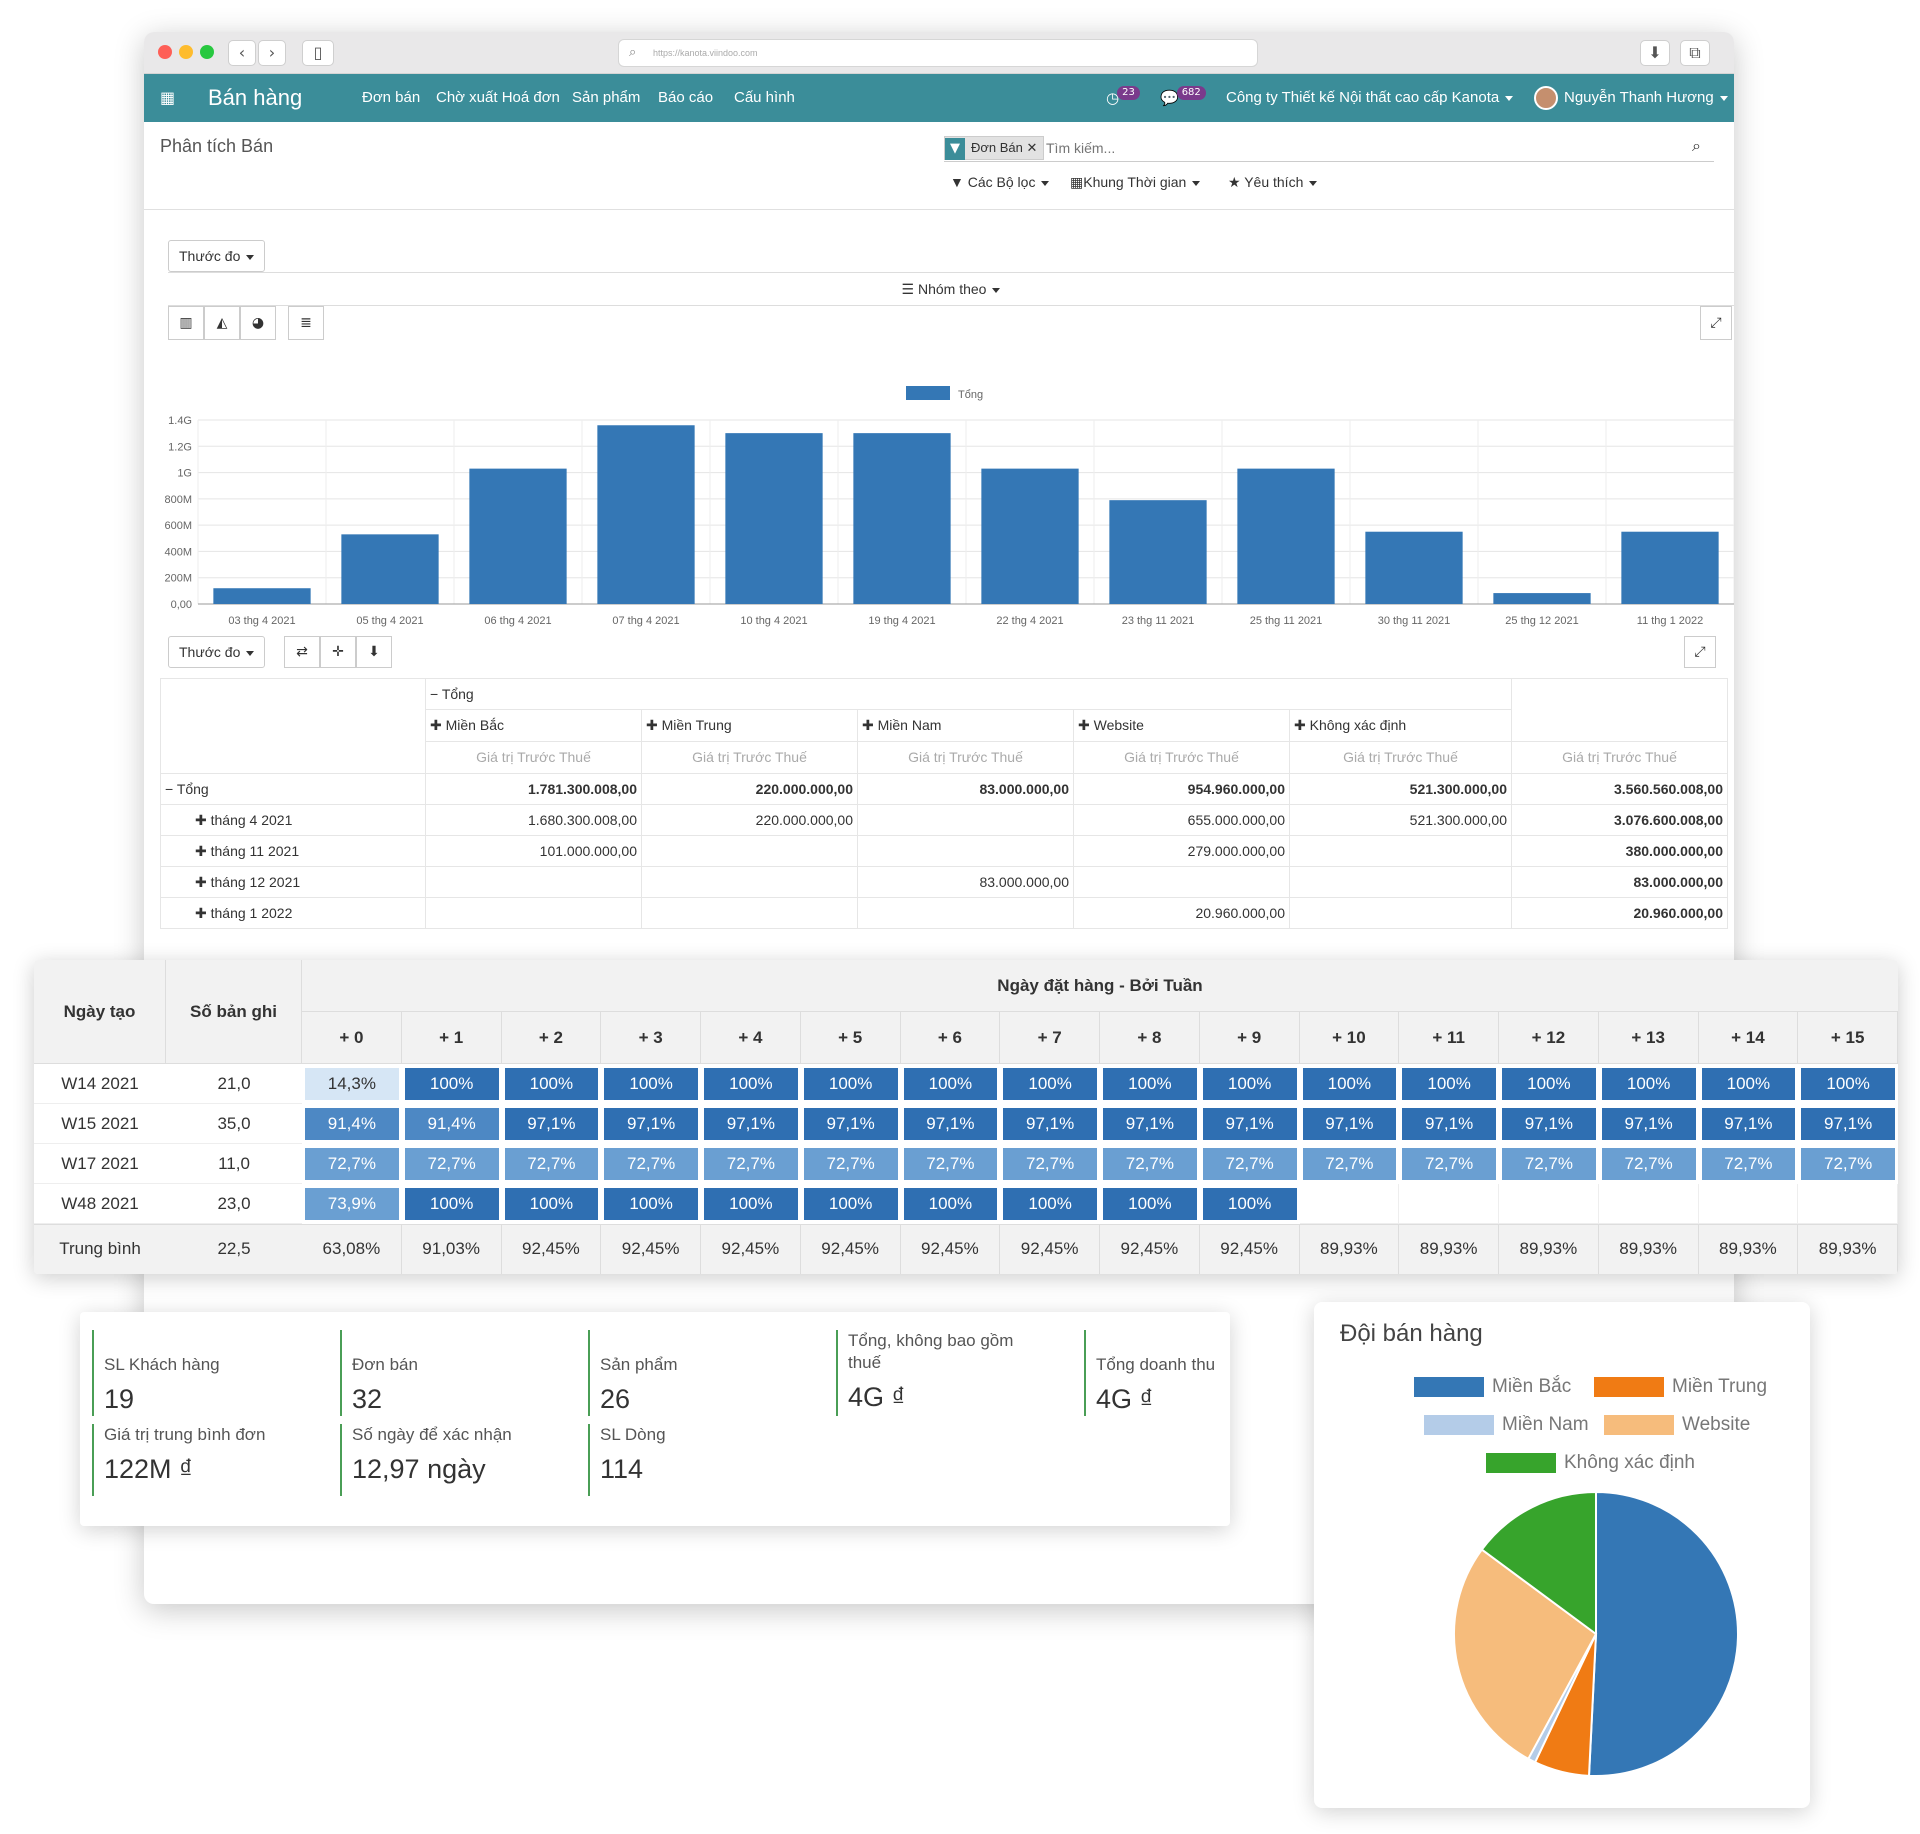  I want to click on filters-dropdown: ▼ Các Bộ lọc, so click(1000, 182).